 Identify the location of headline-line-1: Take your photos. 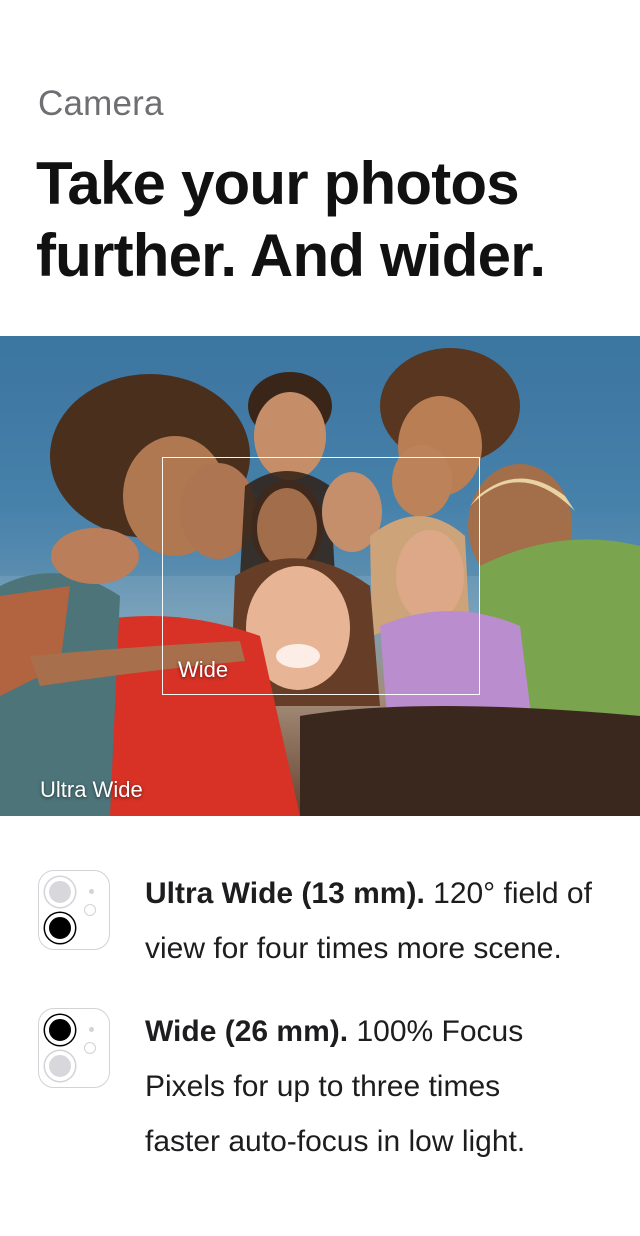
(278, 183).